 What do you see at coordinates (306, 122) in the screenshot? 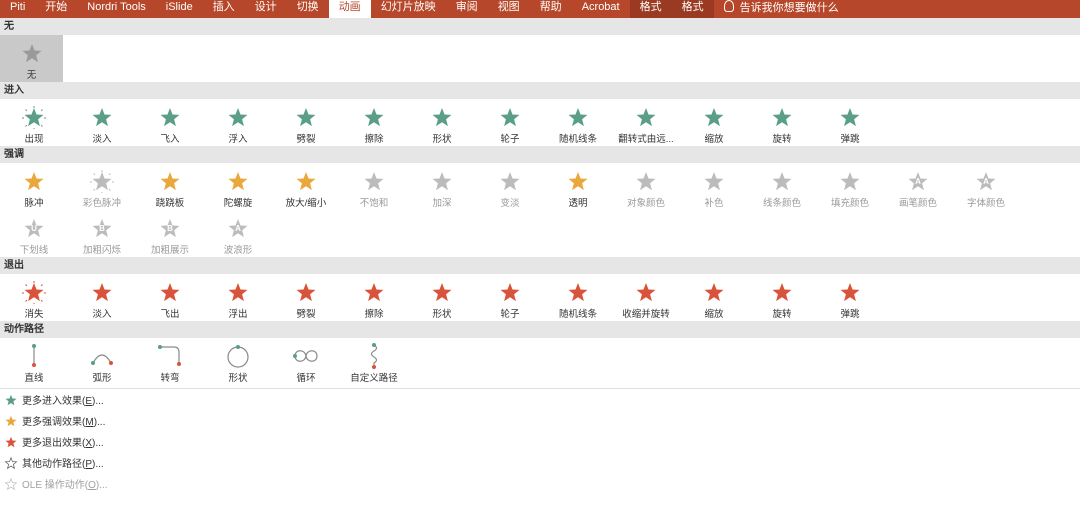
I see `effect-enter-4: 劈裂` at bounding box center [306, 122].